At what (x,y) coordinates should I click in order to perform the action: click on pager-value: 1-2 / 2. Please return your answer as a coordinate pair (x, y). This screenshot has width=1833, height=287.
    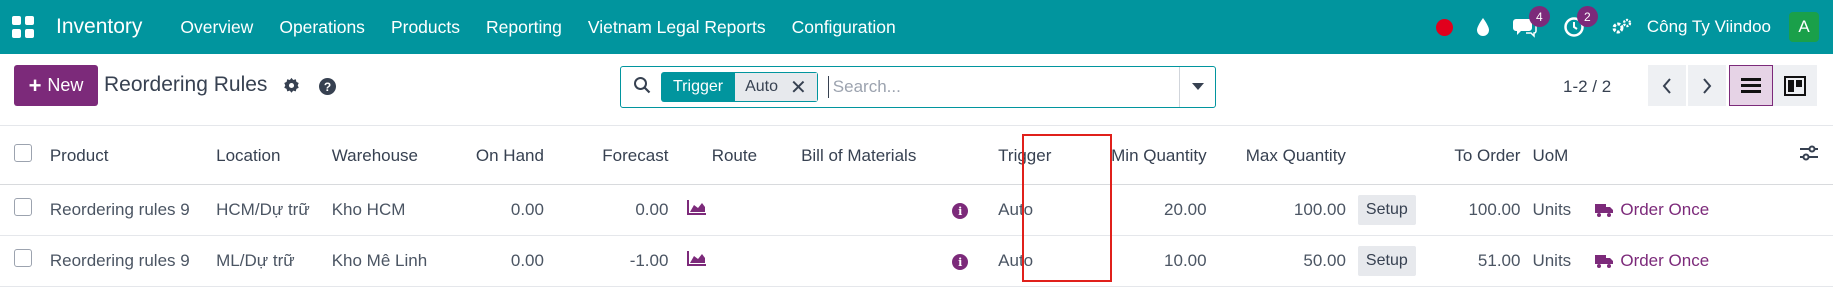
    Looking at the image, I should click on (1587, 87).